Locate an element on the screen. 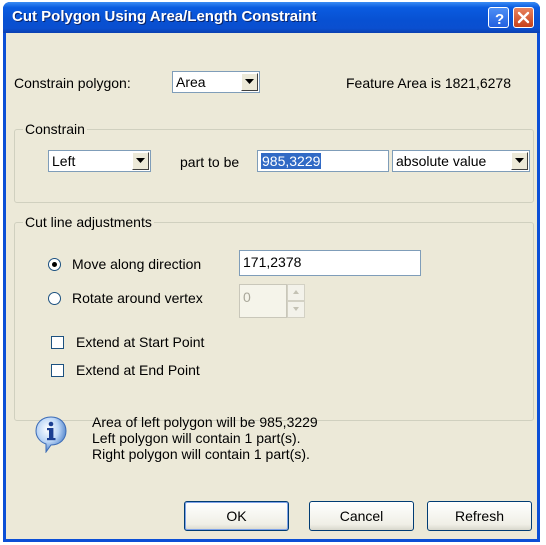 The width and height of the screenshot is (546, 545). constrain-group-legend: Constrain is located at coordinates (55, 129).